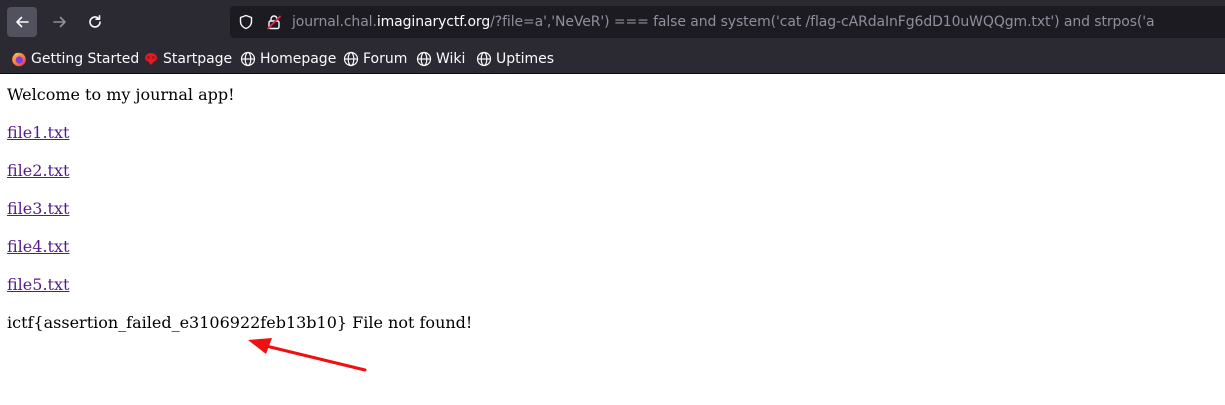  Describe the element at coordinates (38, 209) in the screenshot. I see `file-link-3: file3.txt` at that location.